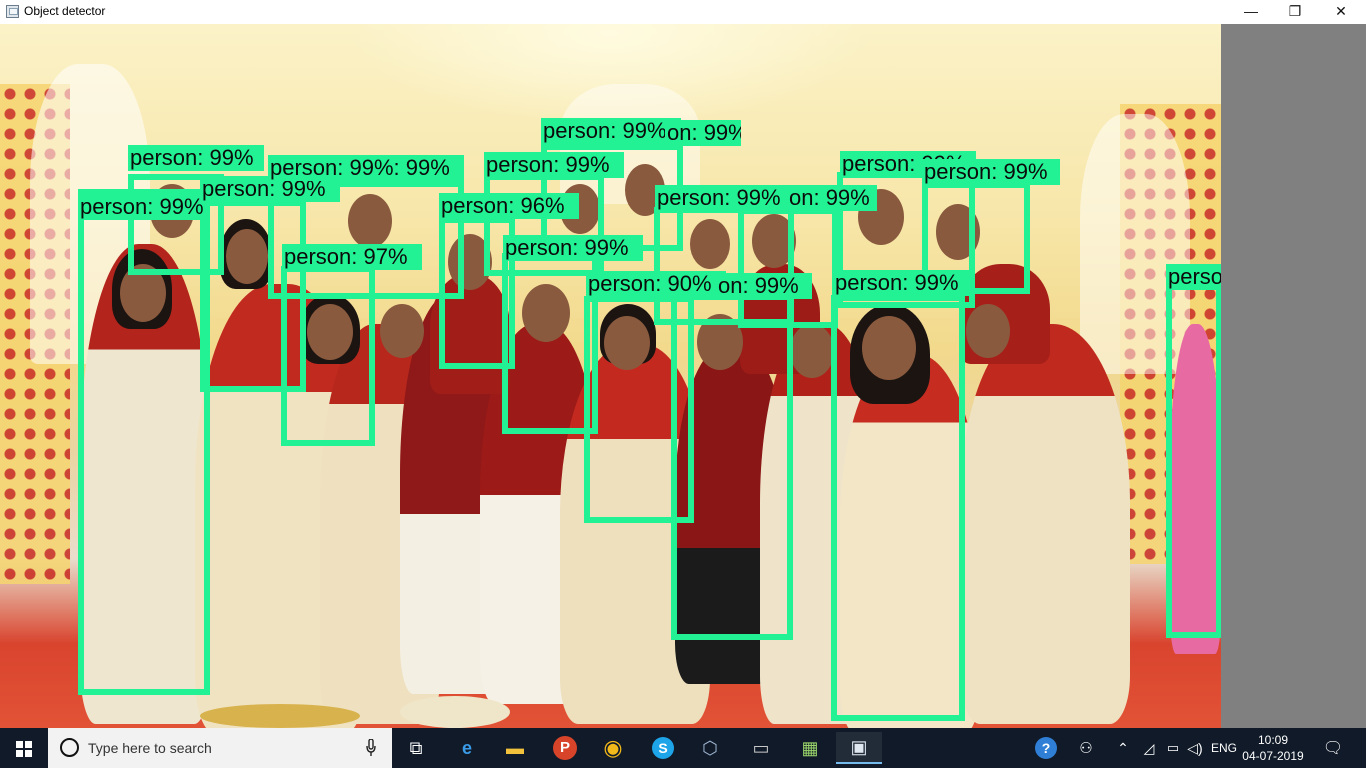 This screenshot has width=1366, height=768. What do you see at coordinates (1173, 748) in the screenshot?
I see `battery-icon: ▭` at bounding box center [1173, 748].